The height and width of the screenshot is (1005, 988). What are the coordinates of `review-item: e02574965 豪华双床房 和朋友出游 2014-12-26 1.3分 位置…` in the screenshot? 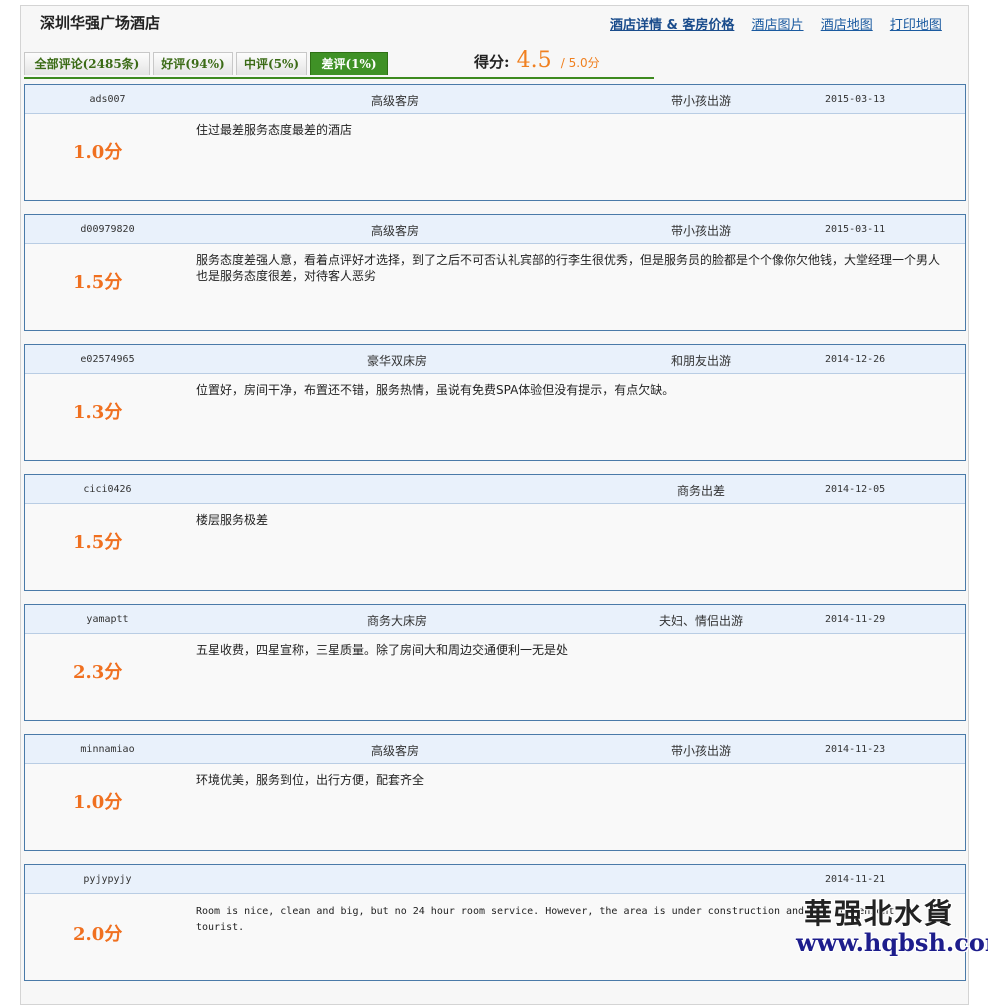 It's located at (495, 402).